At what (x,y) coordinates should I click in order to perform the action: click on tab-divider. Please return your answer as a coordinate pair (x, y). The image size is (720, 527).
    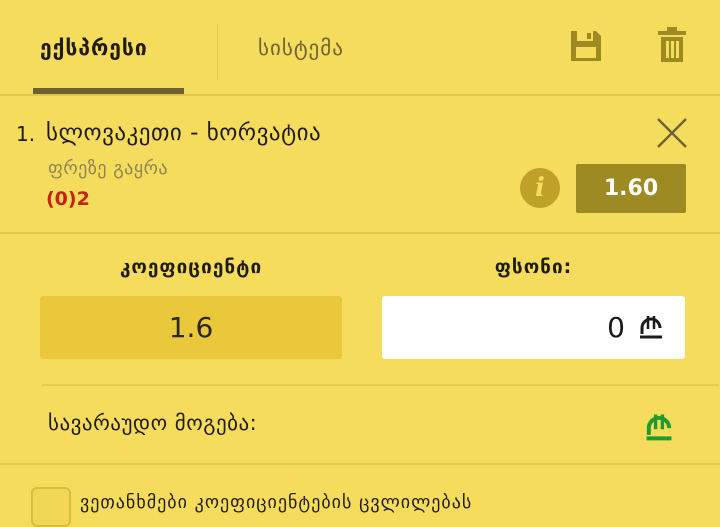
    Looking at the image, I should click on (217, 52).